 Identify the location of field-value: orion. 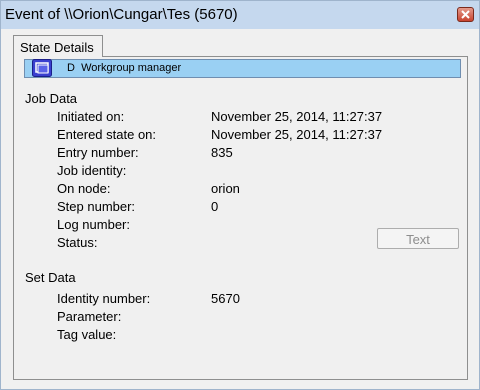
(225, 188).